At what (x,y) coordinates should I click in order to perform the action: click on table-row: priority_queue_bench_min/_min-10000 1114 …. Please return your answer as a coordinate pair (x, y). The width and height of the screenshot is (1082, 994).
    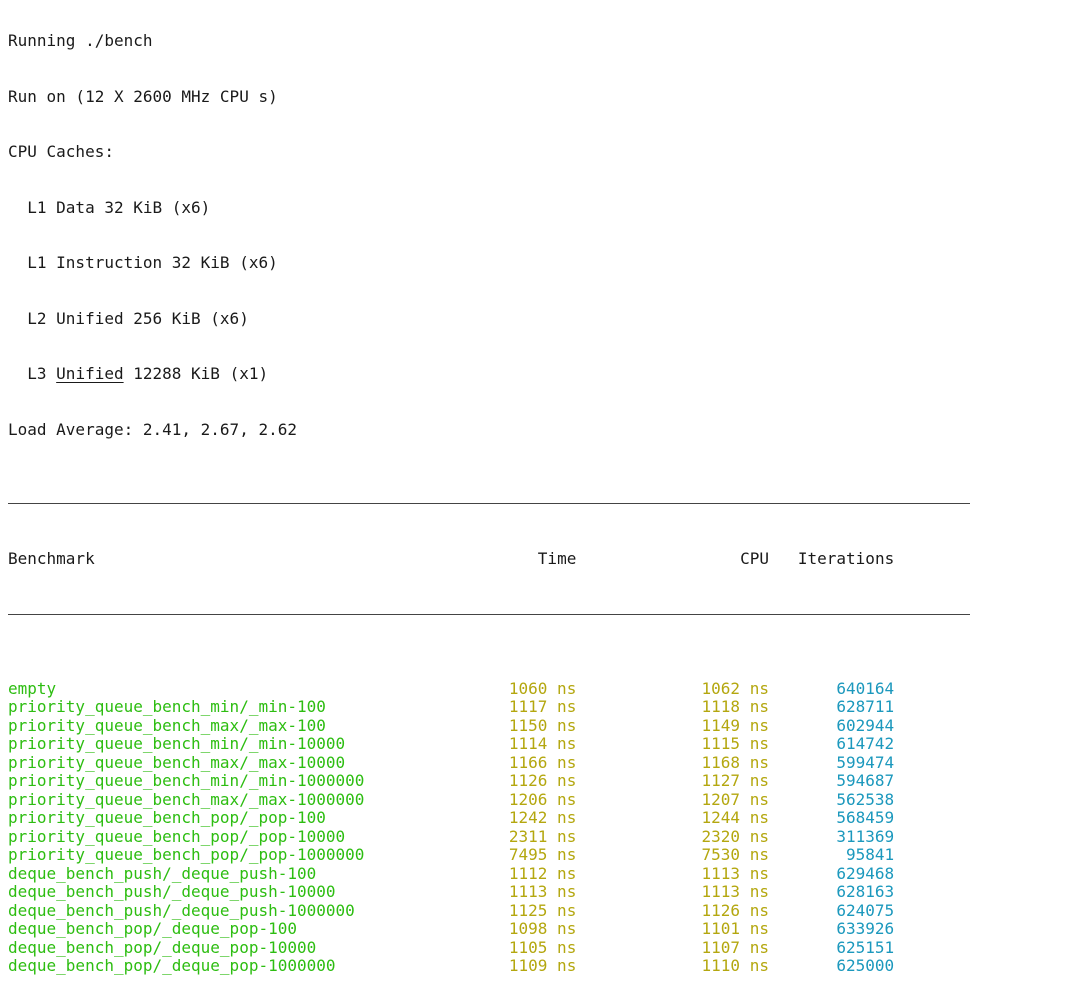
    Looking at the image, I should click on (451, 744).